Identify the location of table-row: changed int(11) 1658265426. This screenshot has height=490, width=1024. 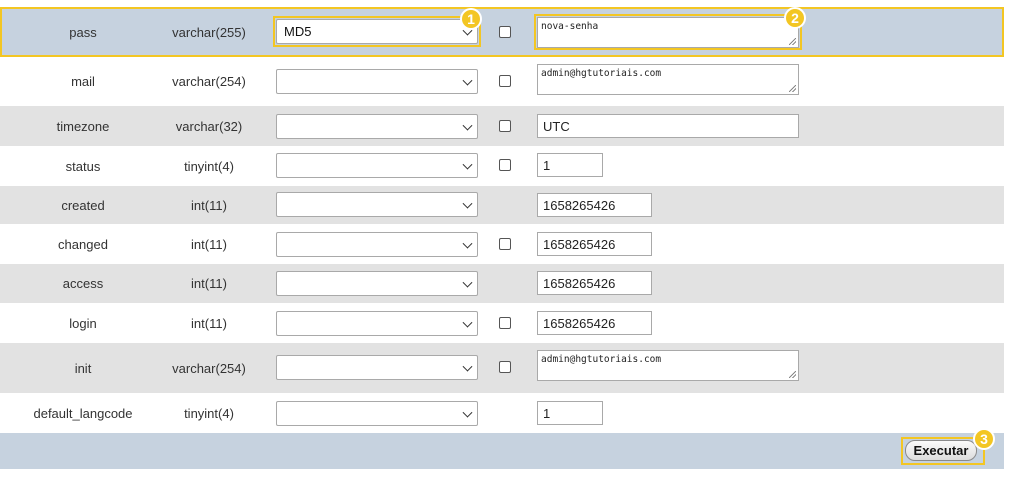
(502, 244).